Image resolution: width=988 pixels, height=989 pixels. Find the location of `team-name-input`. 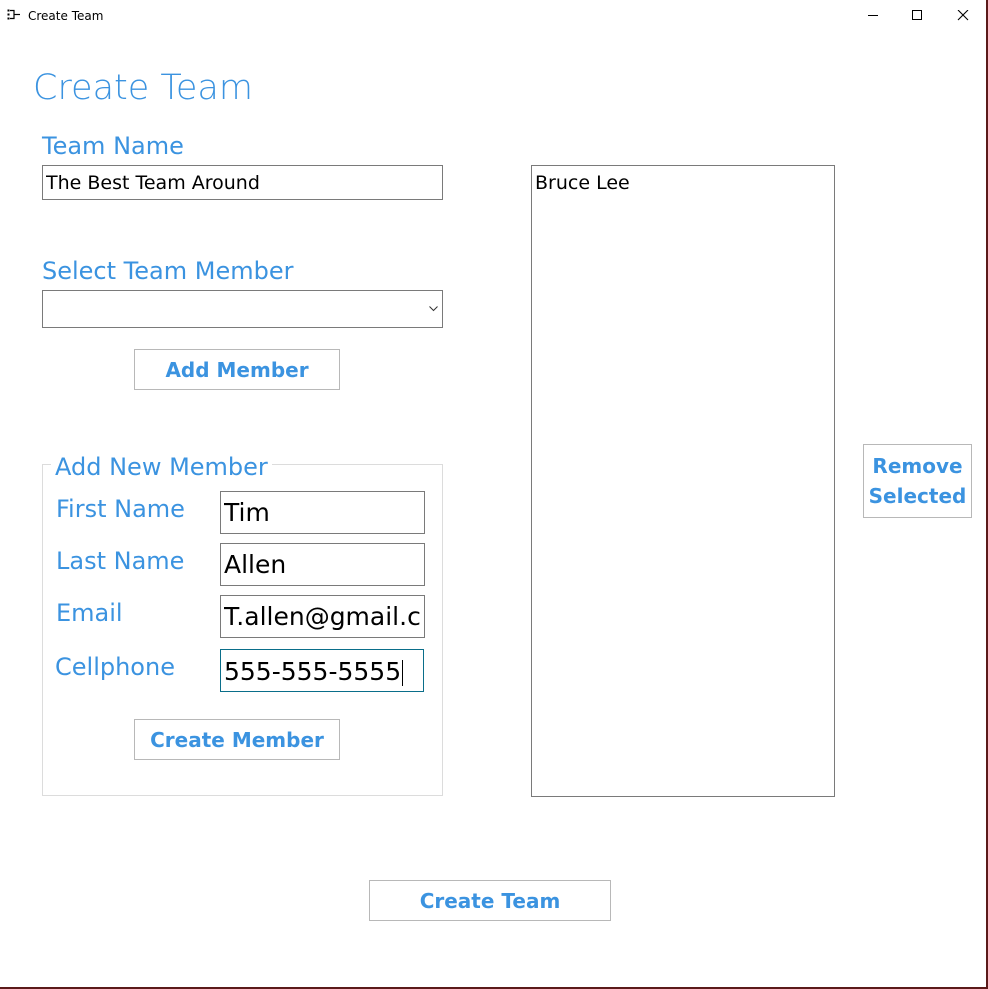

team-name-input is located at coordinates (242, 182).